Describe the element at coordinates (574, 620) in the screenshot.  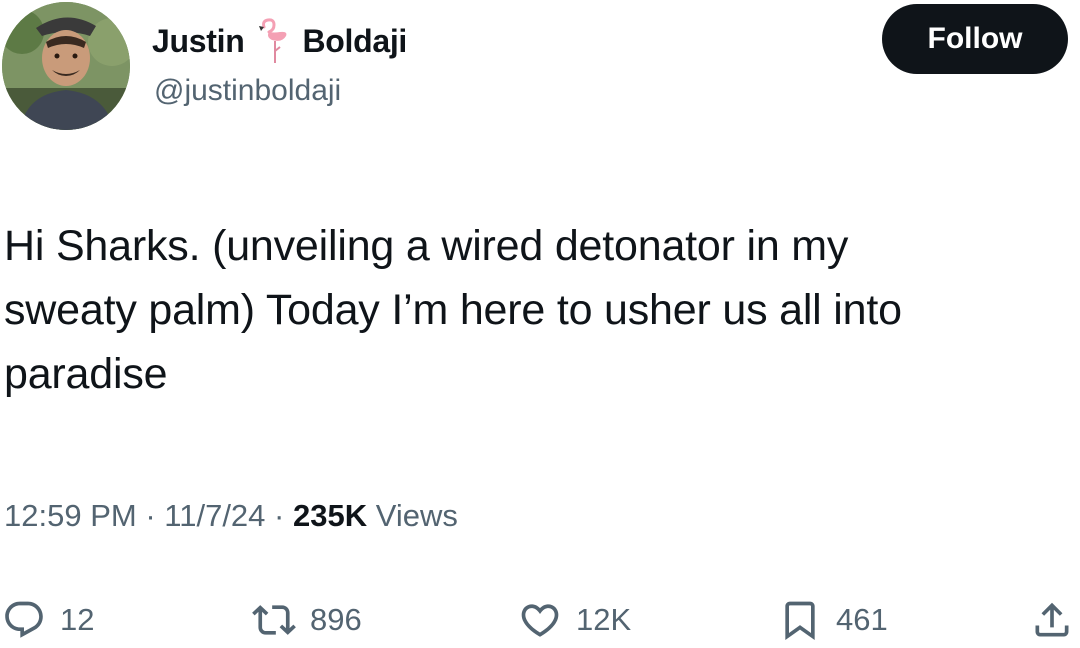
I see `like-button: 12K` at that location.